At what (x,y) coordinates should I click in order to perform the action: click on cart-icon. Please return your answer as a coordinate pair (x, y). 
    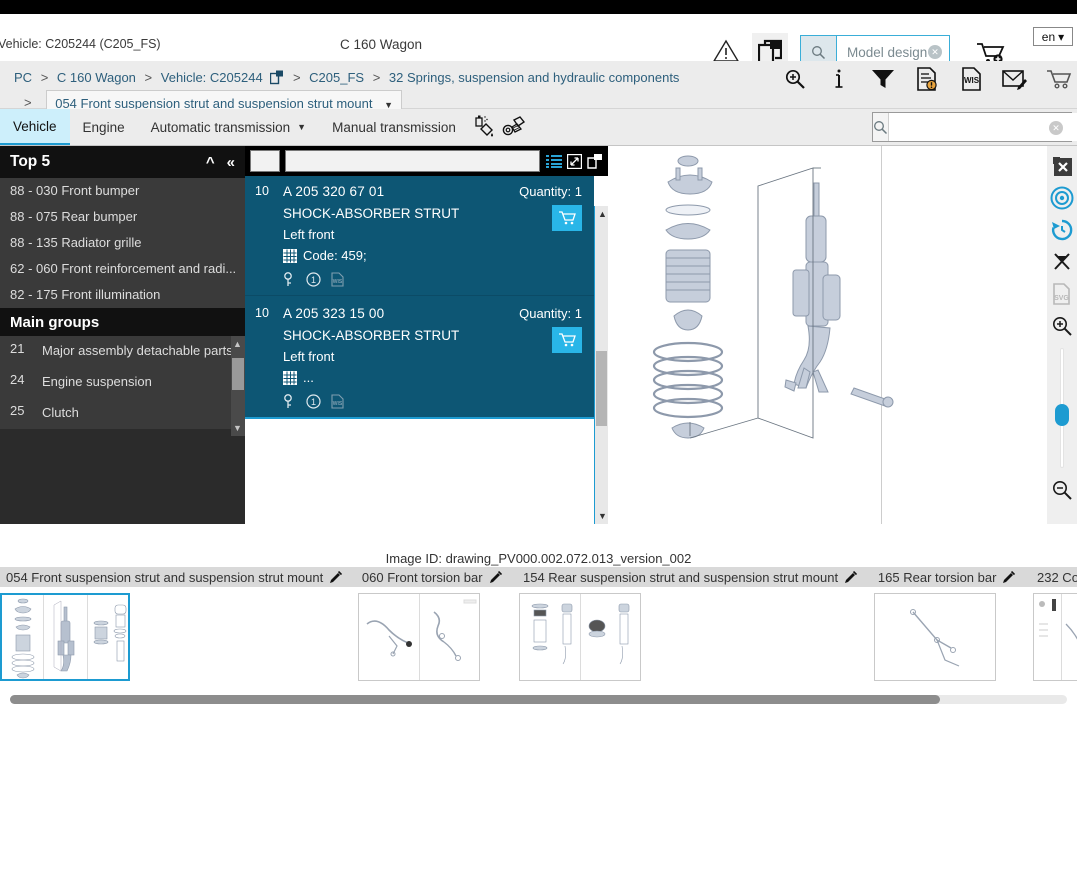
    Looking at the image, I should click on (1059, 79).